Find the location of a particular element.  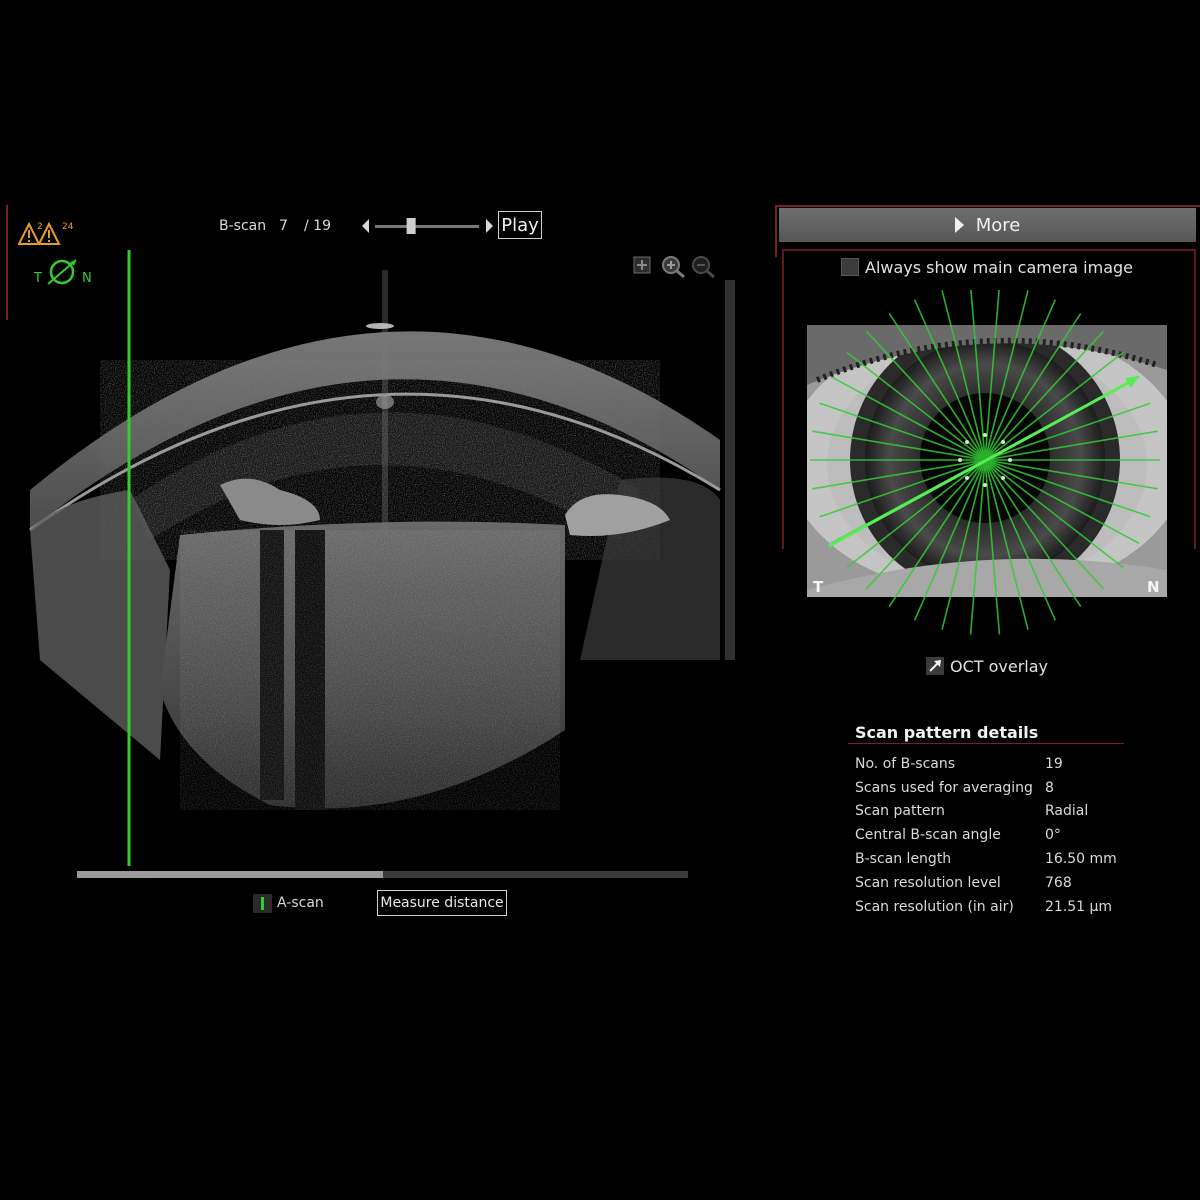

detail-label: Scan pattern is located at coordinates (900, 811).